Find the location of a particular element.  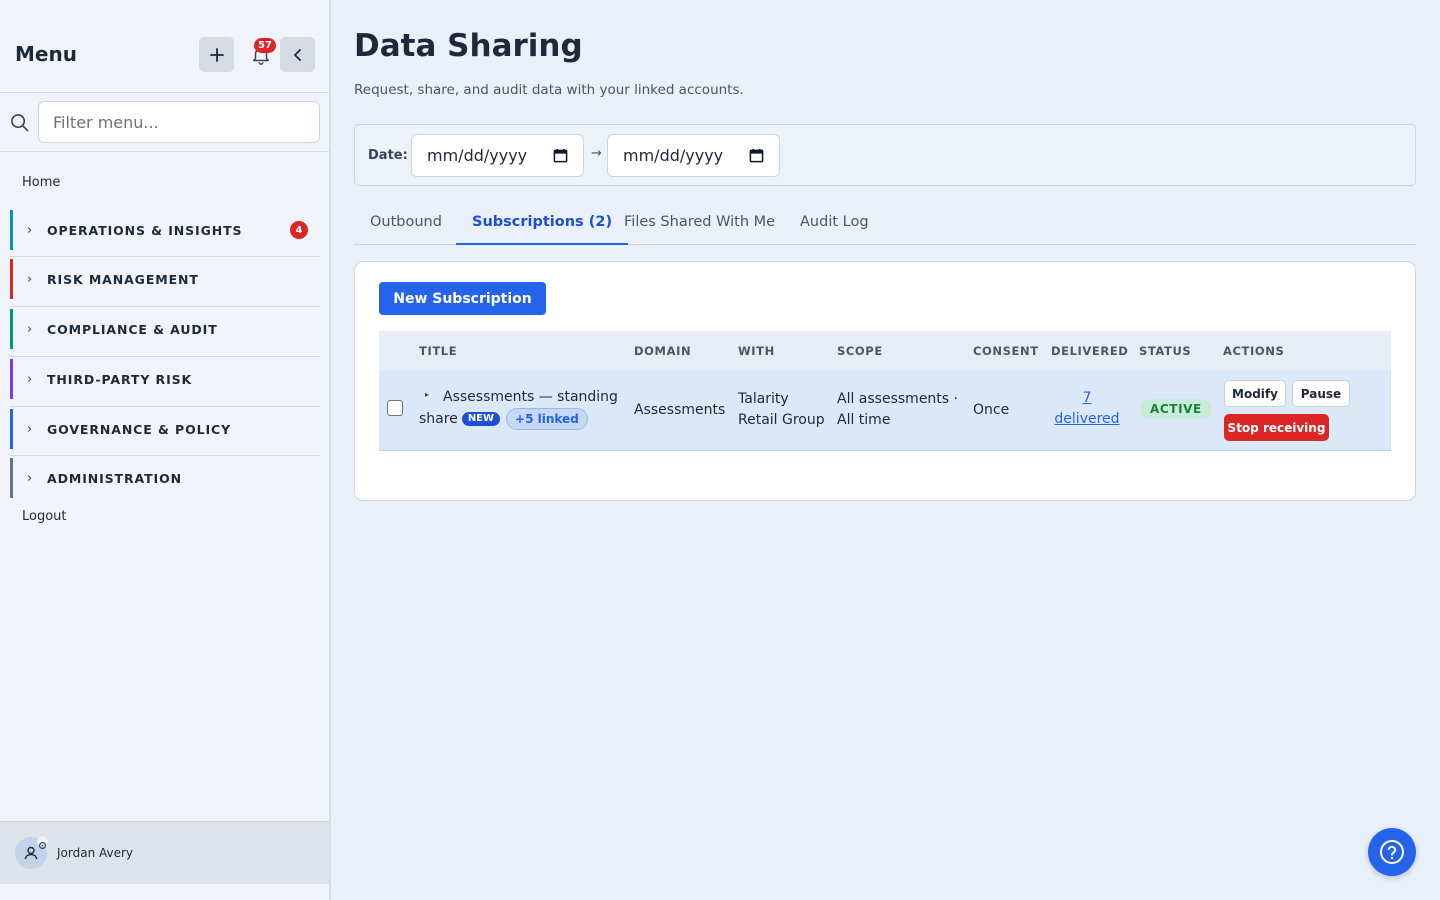

date-range-arrow: → is located at coordinates (596, 153).